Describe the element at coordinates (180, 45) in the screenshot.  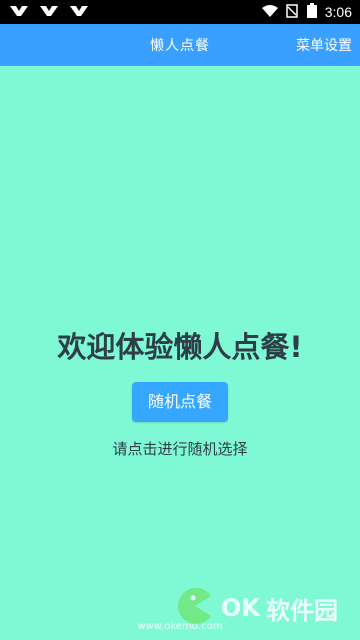
I see `app-bar: 懒人点餐 菜单设置` at that location.